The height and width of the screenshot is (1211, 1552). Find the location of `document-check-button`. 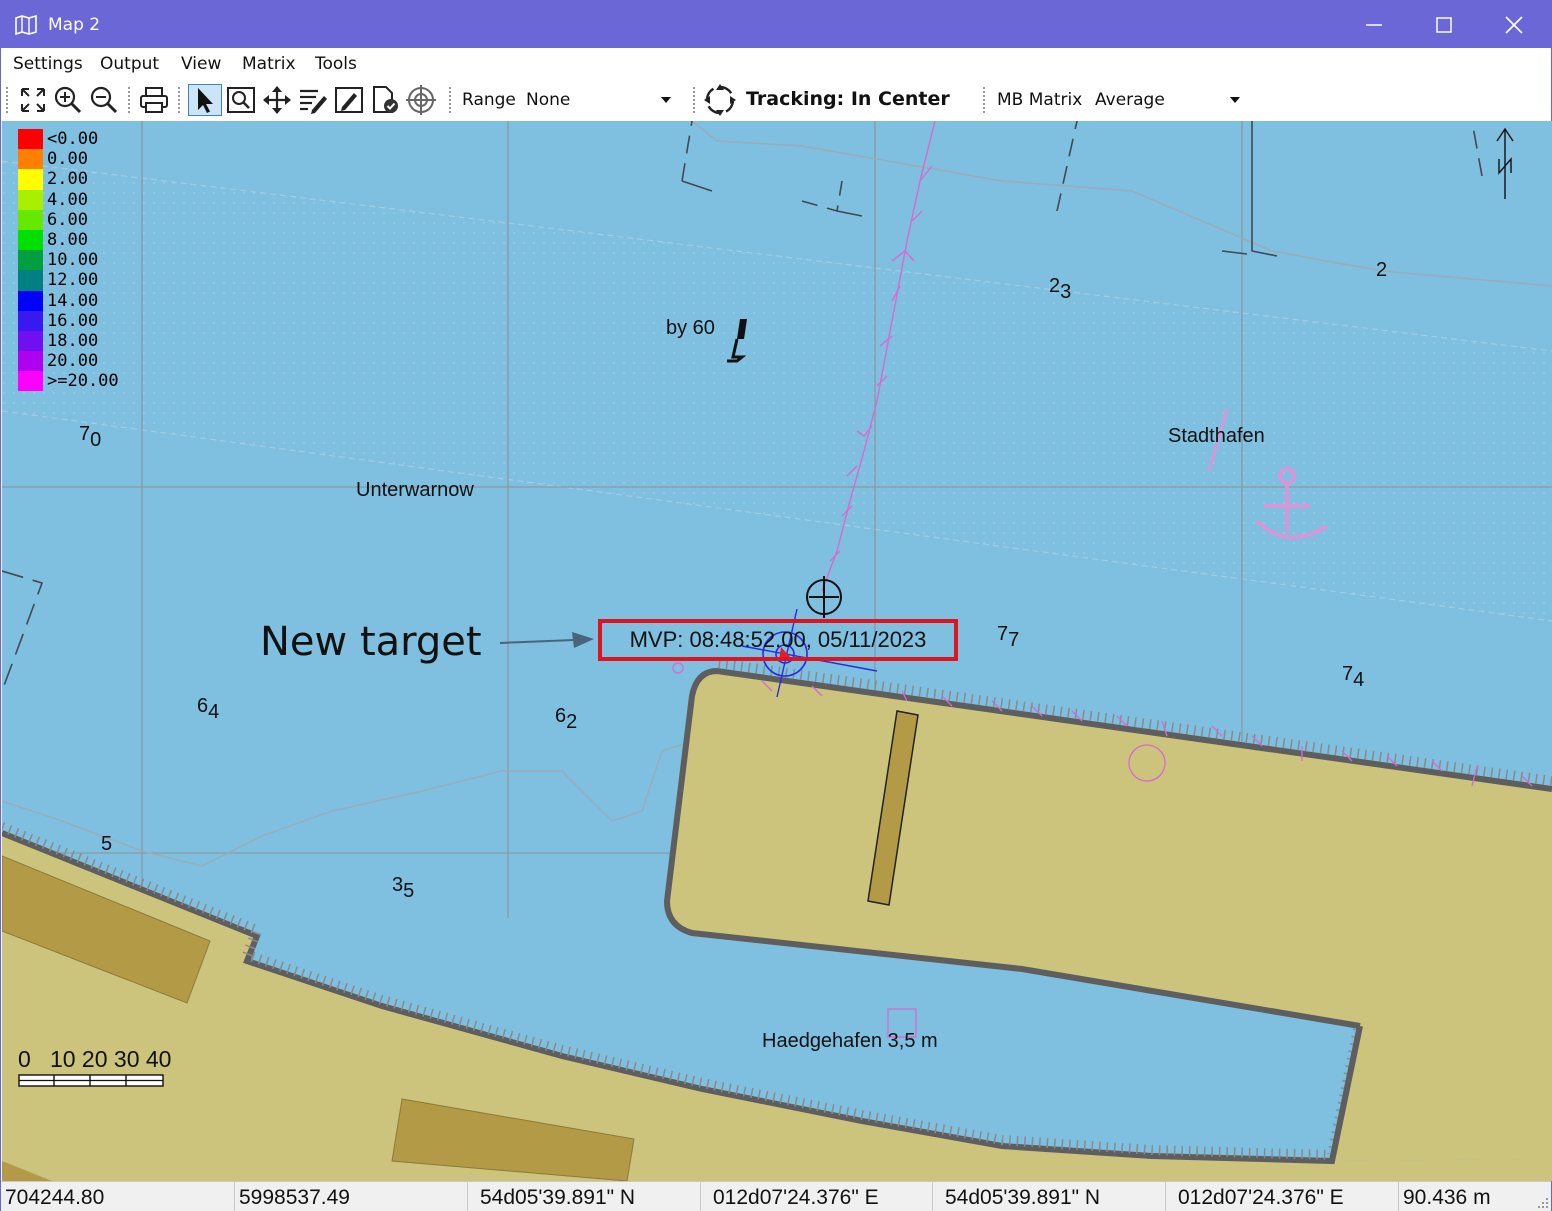

document-check-button is located at coordinates (385, 100).